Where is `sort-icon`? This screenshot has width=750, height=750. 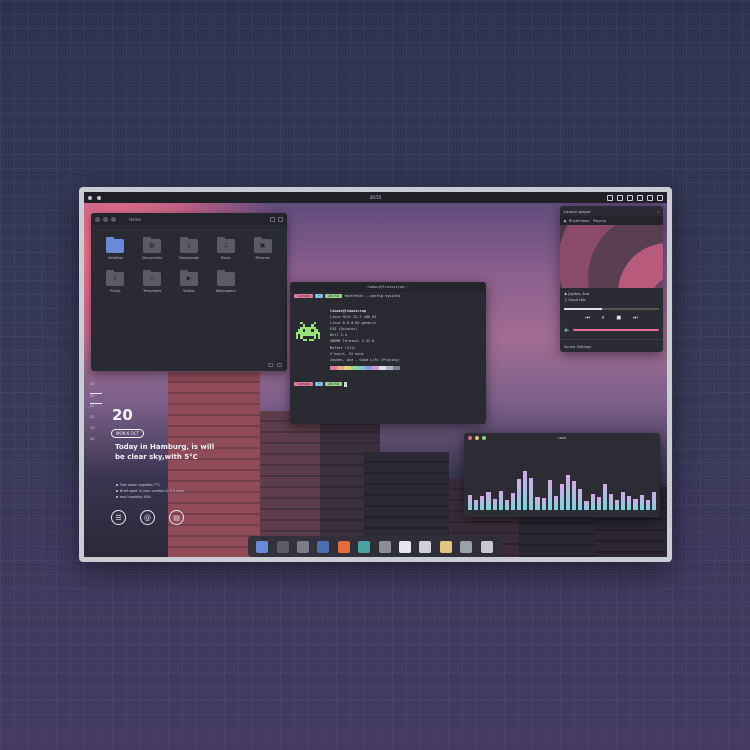 sort-icon is located at coordinates (279, 365).